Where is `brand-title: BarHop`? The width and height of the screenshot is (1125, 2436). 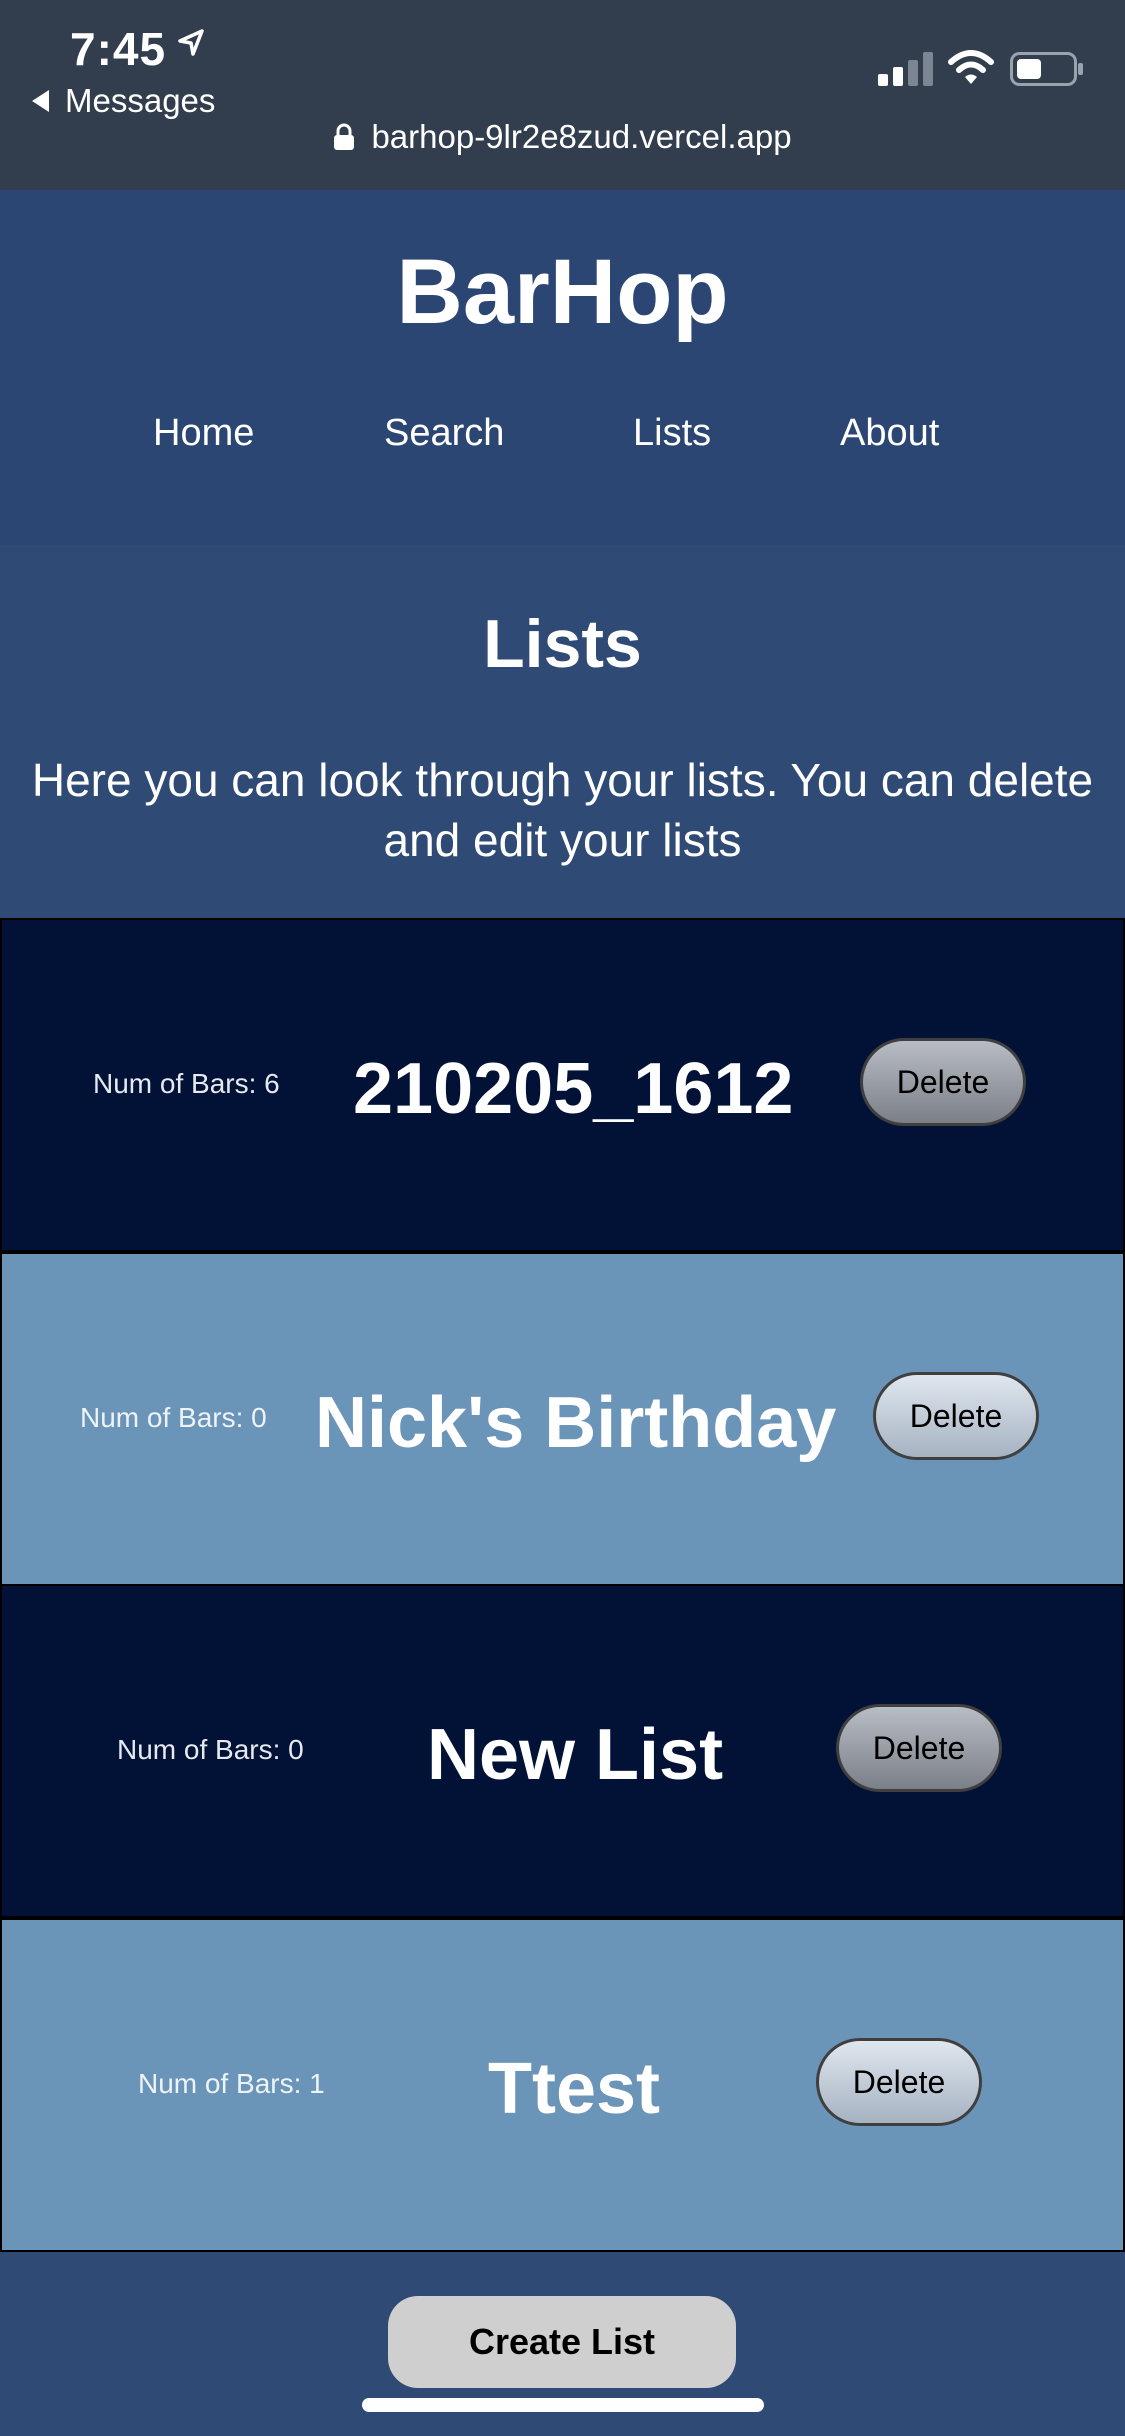
brand-title: BarHop is located at coordinates (562, 292).